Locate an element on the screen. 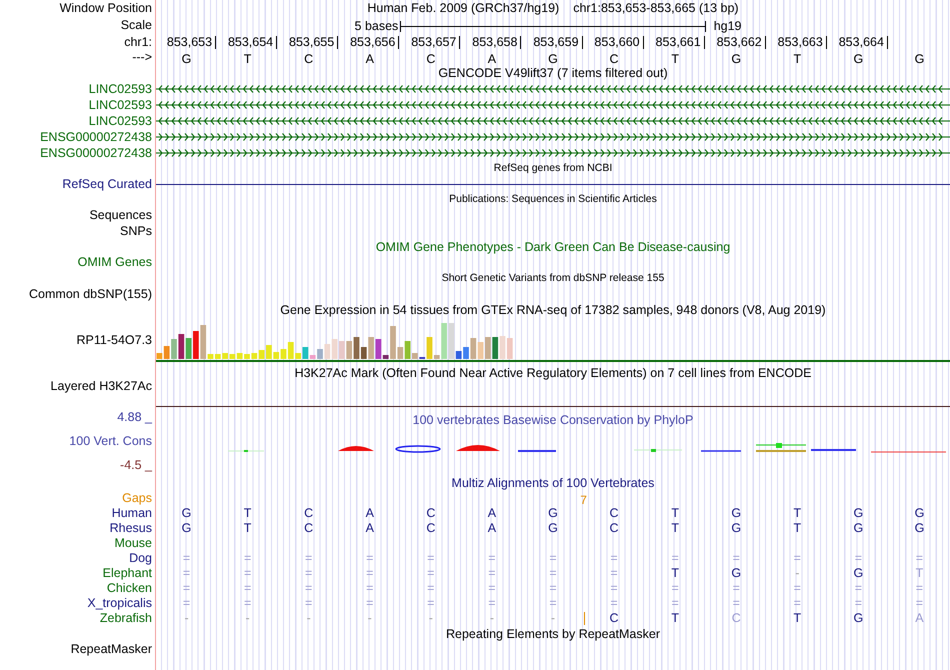 This screenshot has width=950, height=670. position-label: 853,661 is located at coordinates (680, 42).